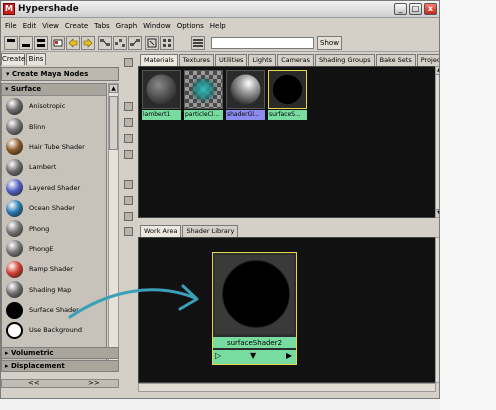 The height and width of the screenshot is (410, 496). I want to click on section-displacement: ▸ Displacement, so click(60, 366).